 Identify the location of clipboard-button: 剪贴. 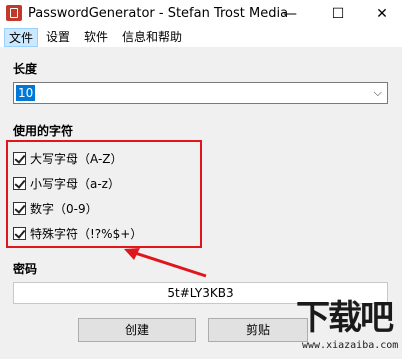
(258, 330).